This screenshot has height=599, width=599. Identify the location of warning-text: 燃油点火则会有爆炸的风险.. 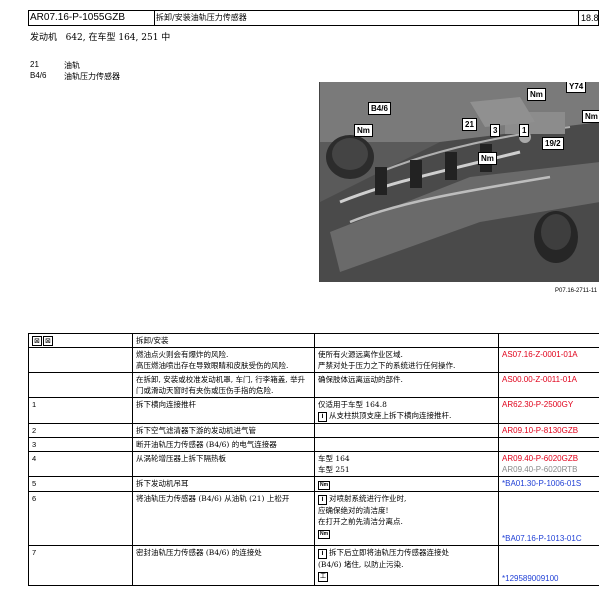
(182, 354).